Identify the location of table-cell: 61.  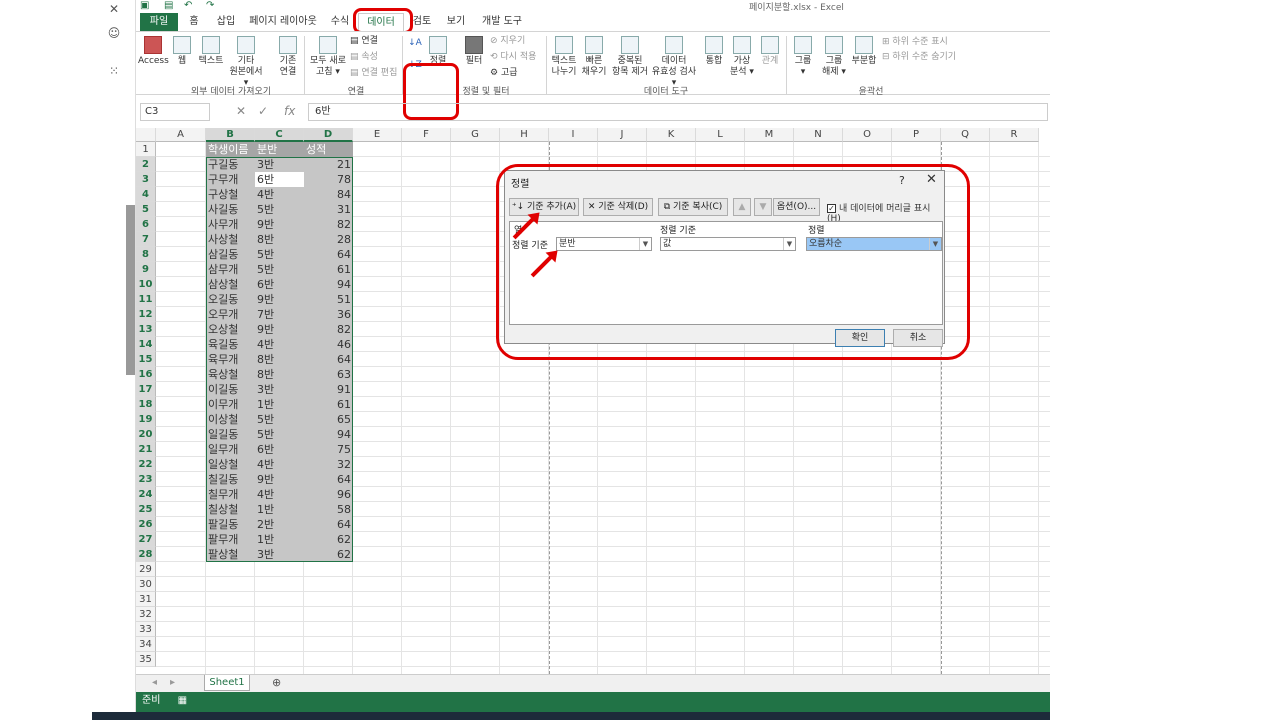
(328, 404).